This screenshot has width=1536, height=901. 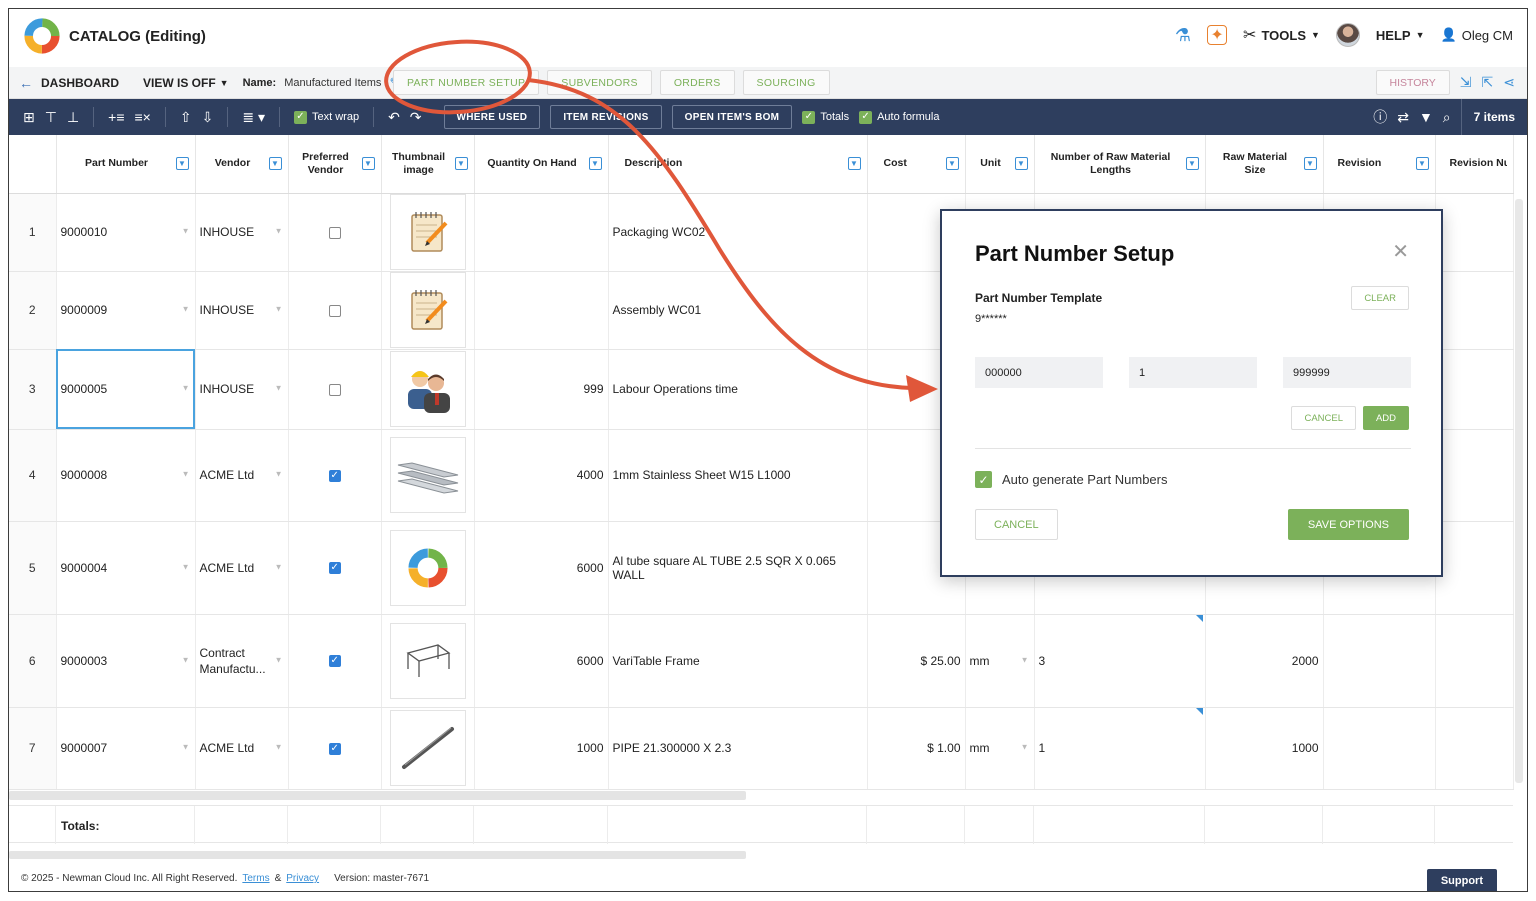 What do you see at coordinates (73, 117) in the screenshot?
I see `tree-icon: ⊥` at bounding box center [73, 117].